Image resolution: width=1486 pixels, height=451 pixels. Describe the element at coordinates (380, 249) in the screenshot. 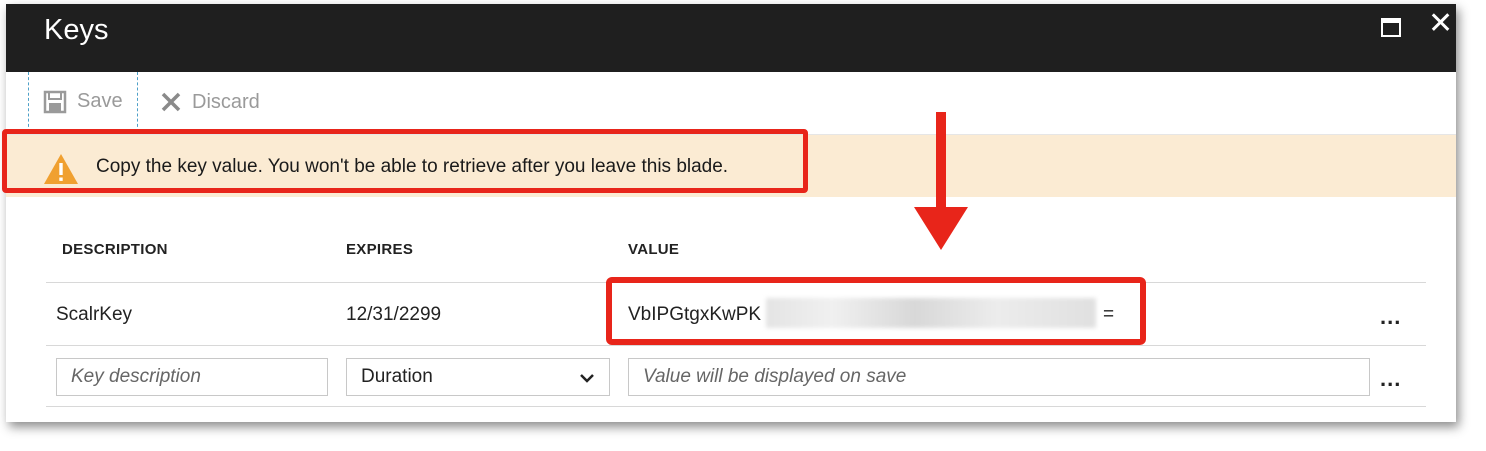

I see `header-expires: EXPIRES` at that location.